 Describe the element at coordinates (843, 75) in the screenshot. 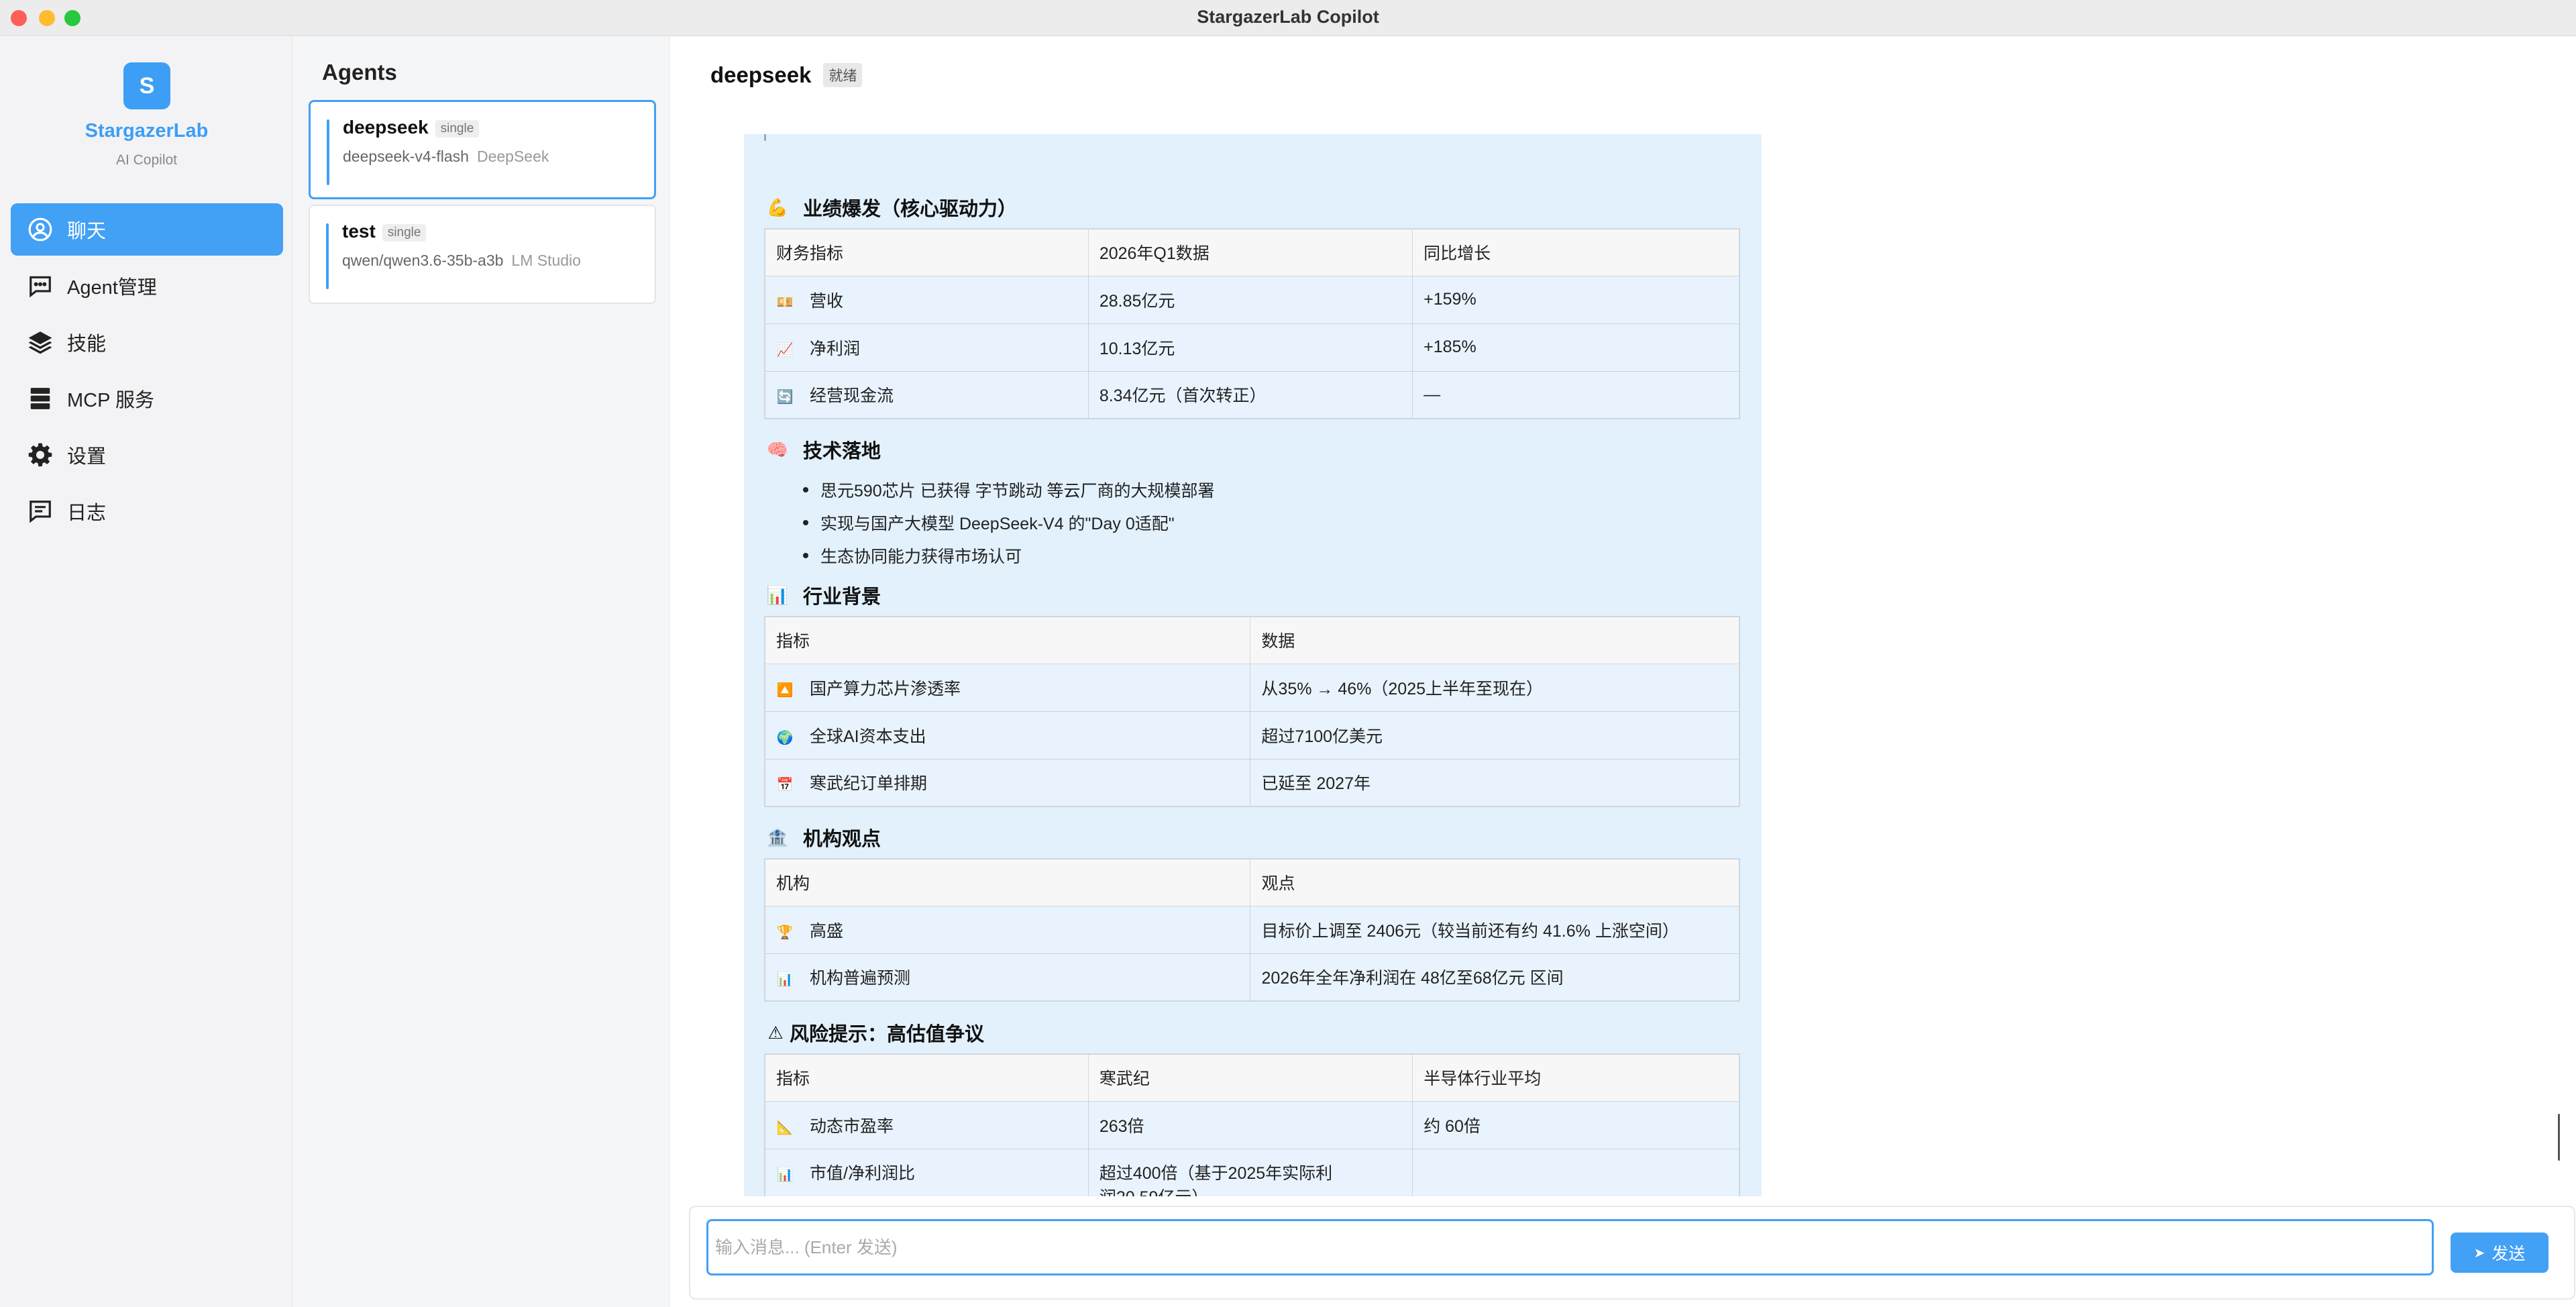

I see `status-badge: 就绪` at that location.